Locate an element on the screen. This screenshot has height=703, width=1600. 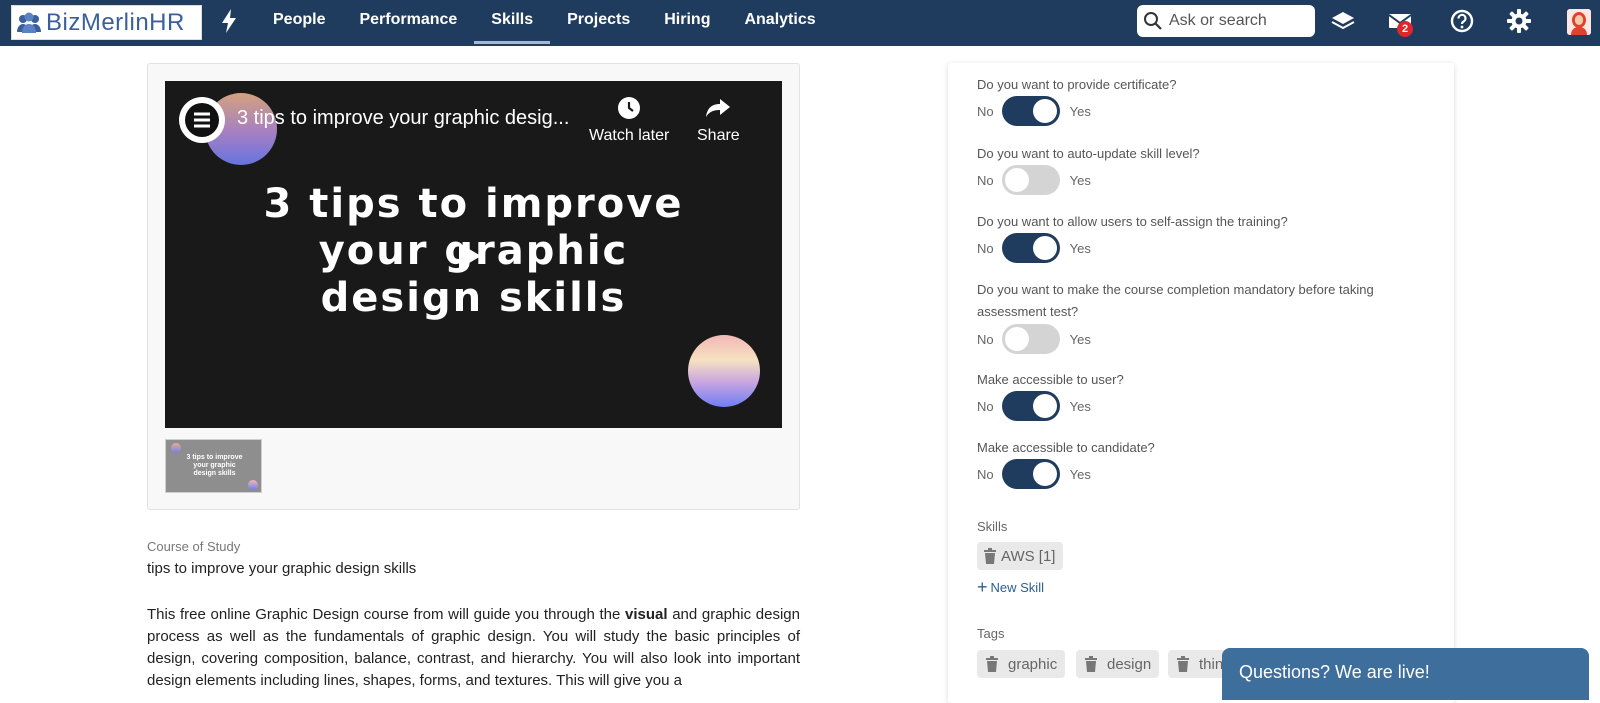
thumb-line: your graphic is located at coordinates (214, 465).